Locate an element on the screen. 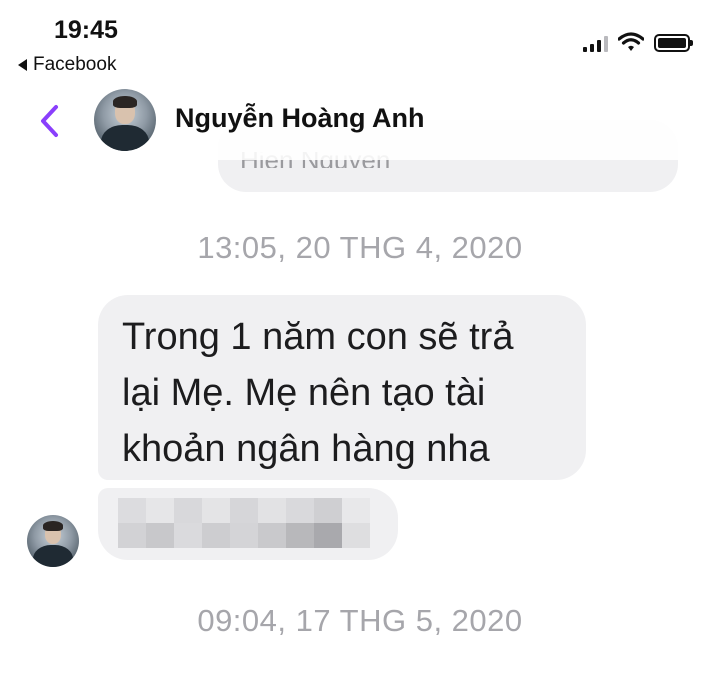  chevron-left-icon is located at coordinates (49, 121).